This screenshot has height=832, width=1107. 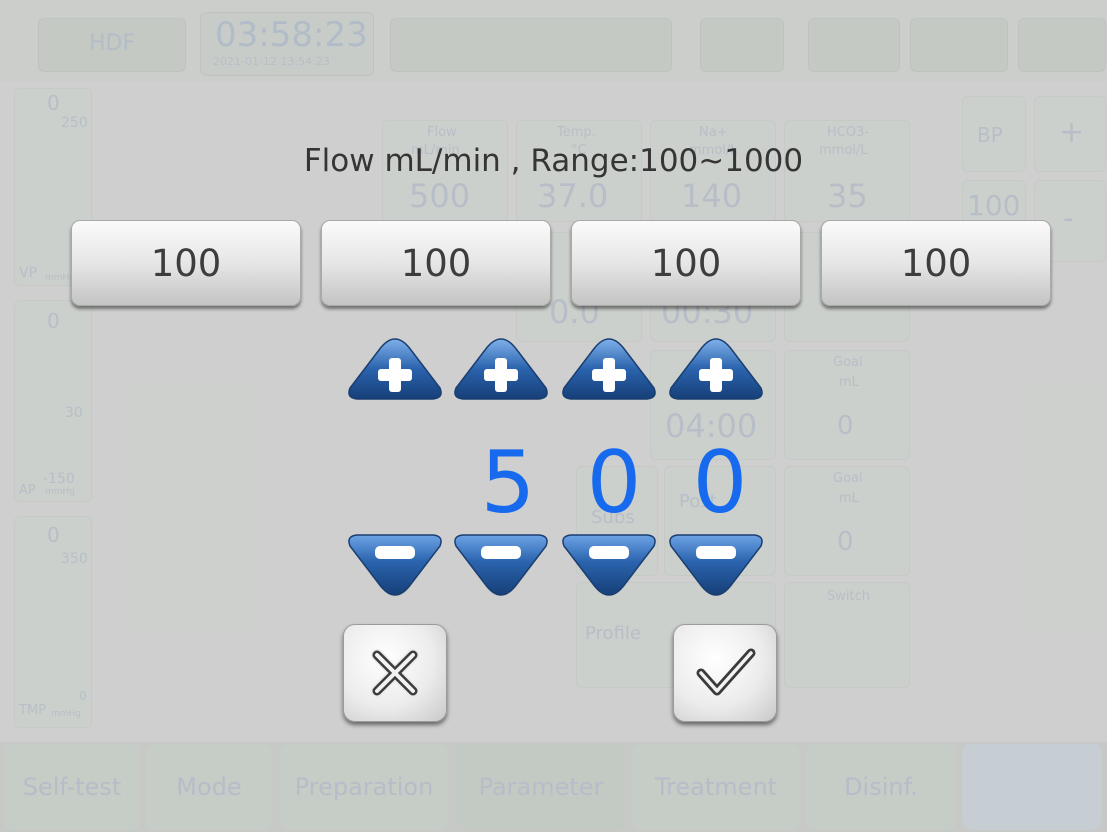 What do you see at coordinates (186, 263) in the screenshot?
I see `quick-value-button-1: 100` at bounding box center [186, 263].